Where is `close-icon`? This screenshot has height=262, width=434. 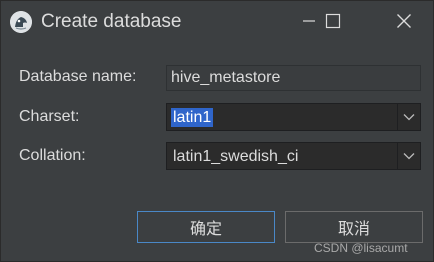
close-icon is located at coordinates (404, 23).